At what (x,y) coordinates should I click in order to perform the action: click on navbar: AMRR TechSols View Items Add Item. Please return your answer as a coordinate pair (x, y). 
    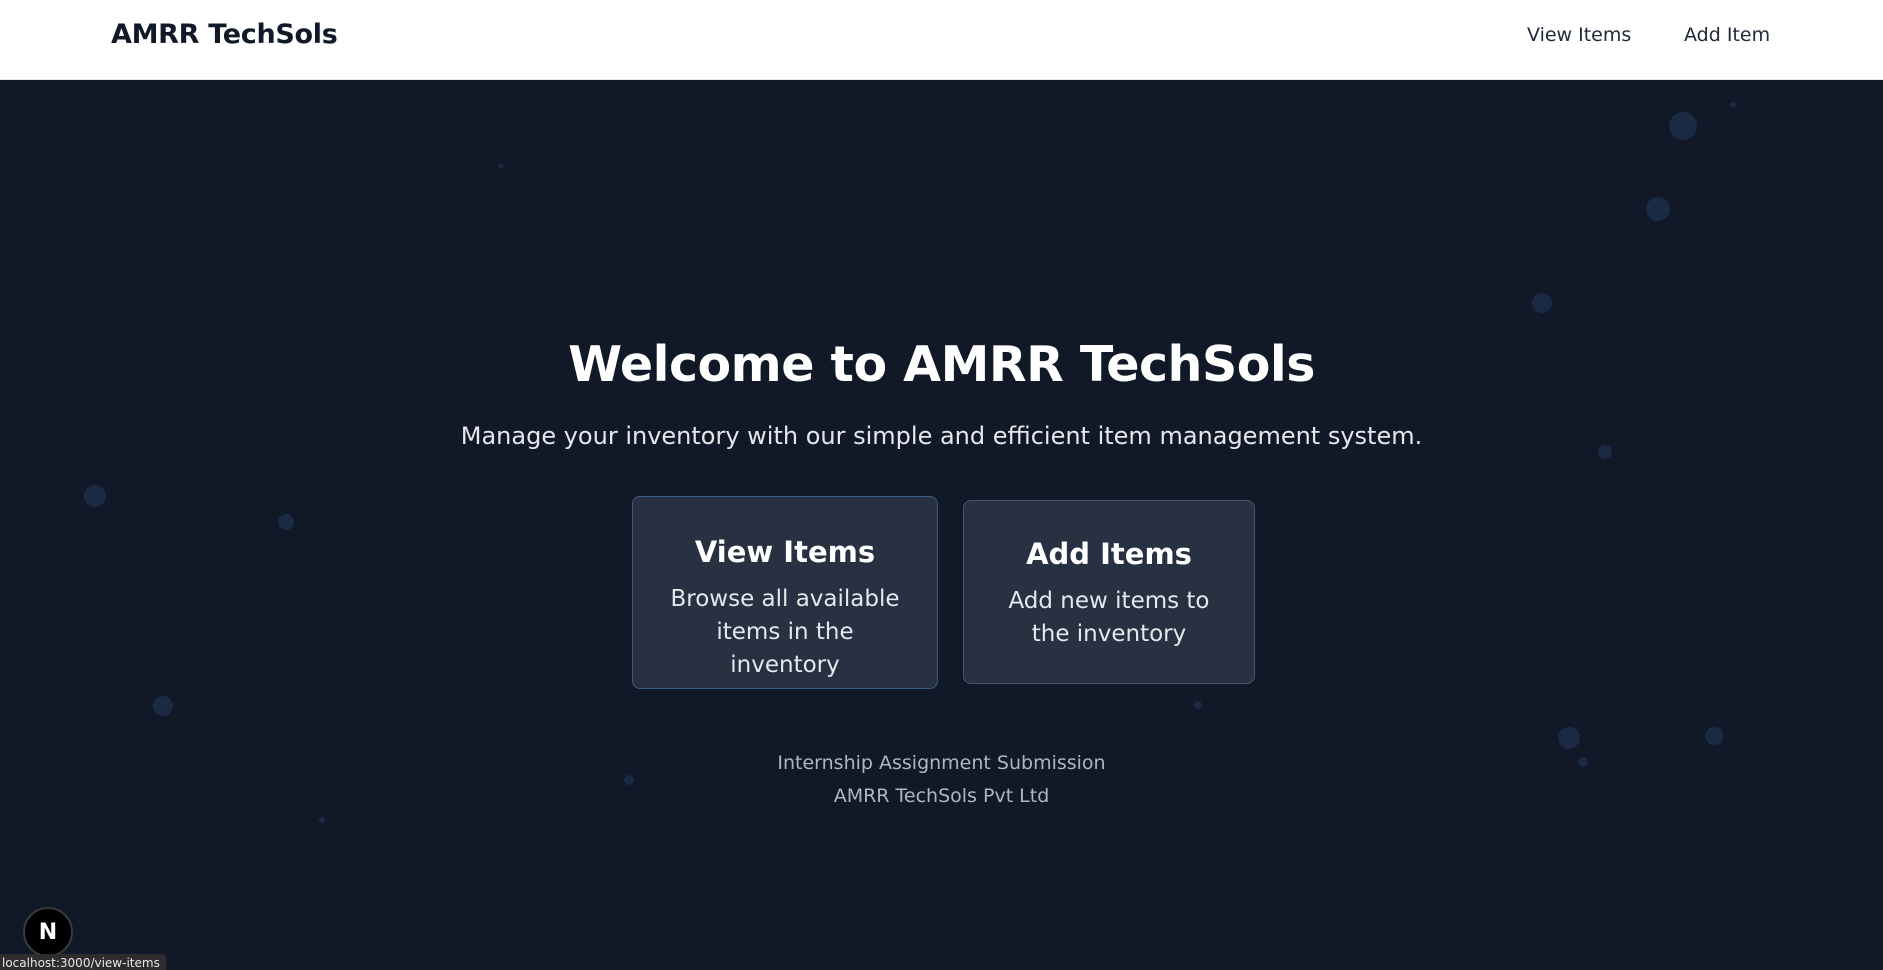
    Looking at the image, I should click on (941, 40).